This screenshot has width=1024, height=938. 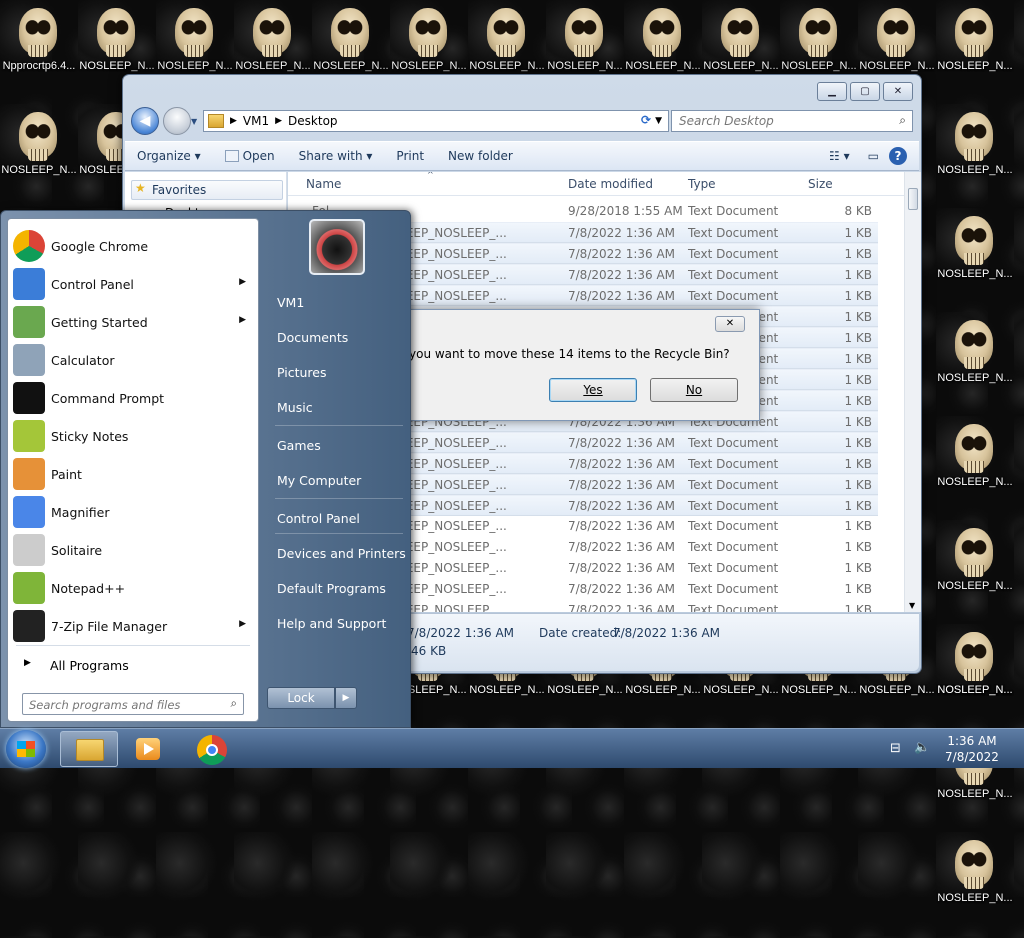 What do you see at coordinates (726, 121) in the screenshot?
I see `search-placeholder: Search Desktop` at bounding box center [726, 121].